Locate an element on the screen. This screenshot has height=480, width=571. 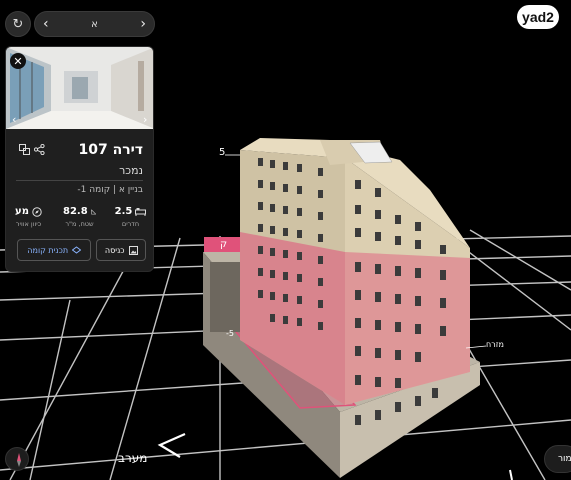
spec-orientation: מע כיוון אוויר is located at coordinates (28, 217).